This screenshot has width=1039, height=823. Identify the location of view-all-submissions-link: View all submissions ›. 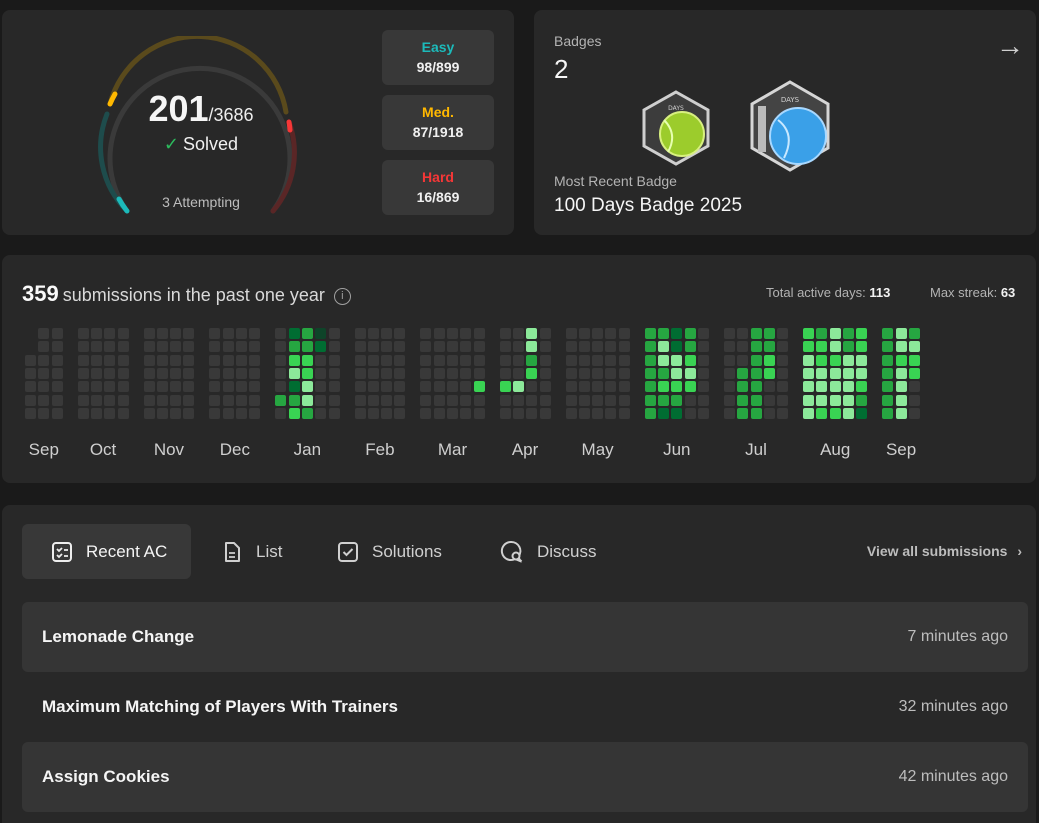
(944, 551).